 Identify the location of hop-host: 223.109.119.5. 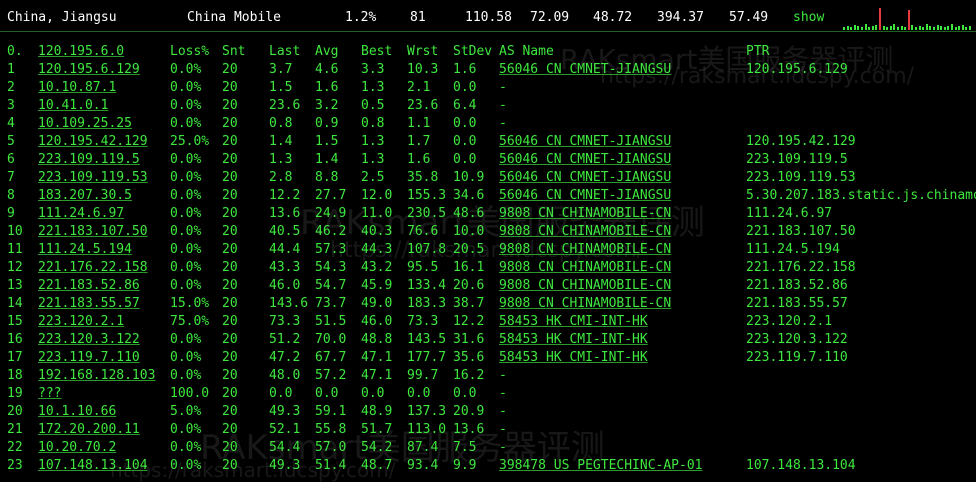
(89, 159).